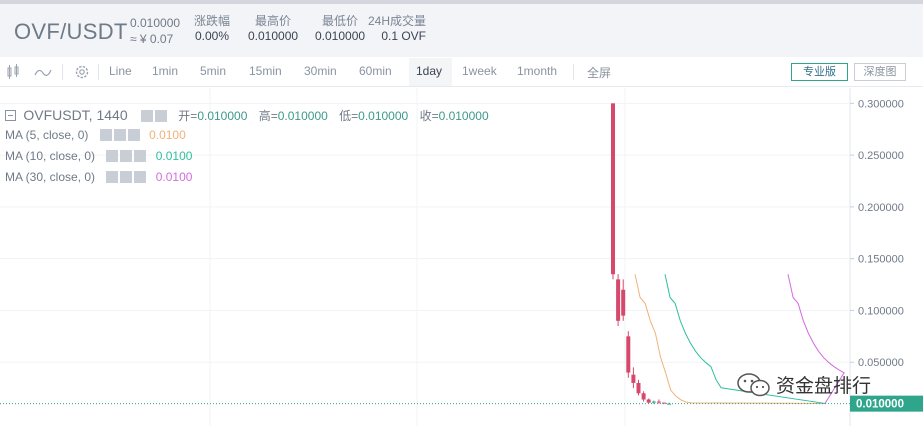 The width and height of the screenshot is (923, 426). I want to click on legend-symbol: OVFUSDT, 1440, so click(75, 115).